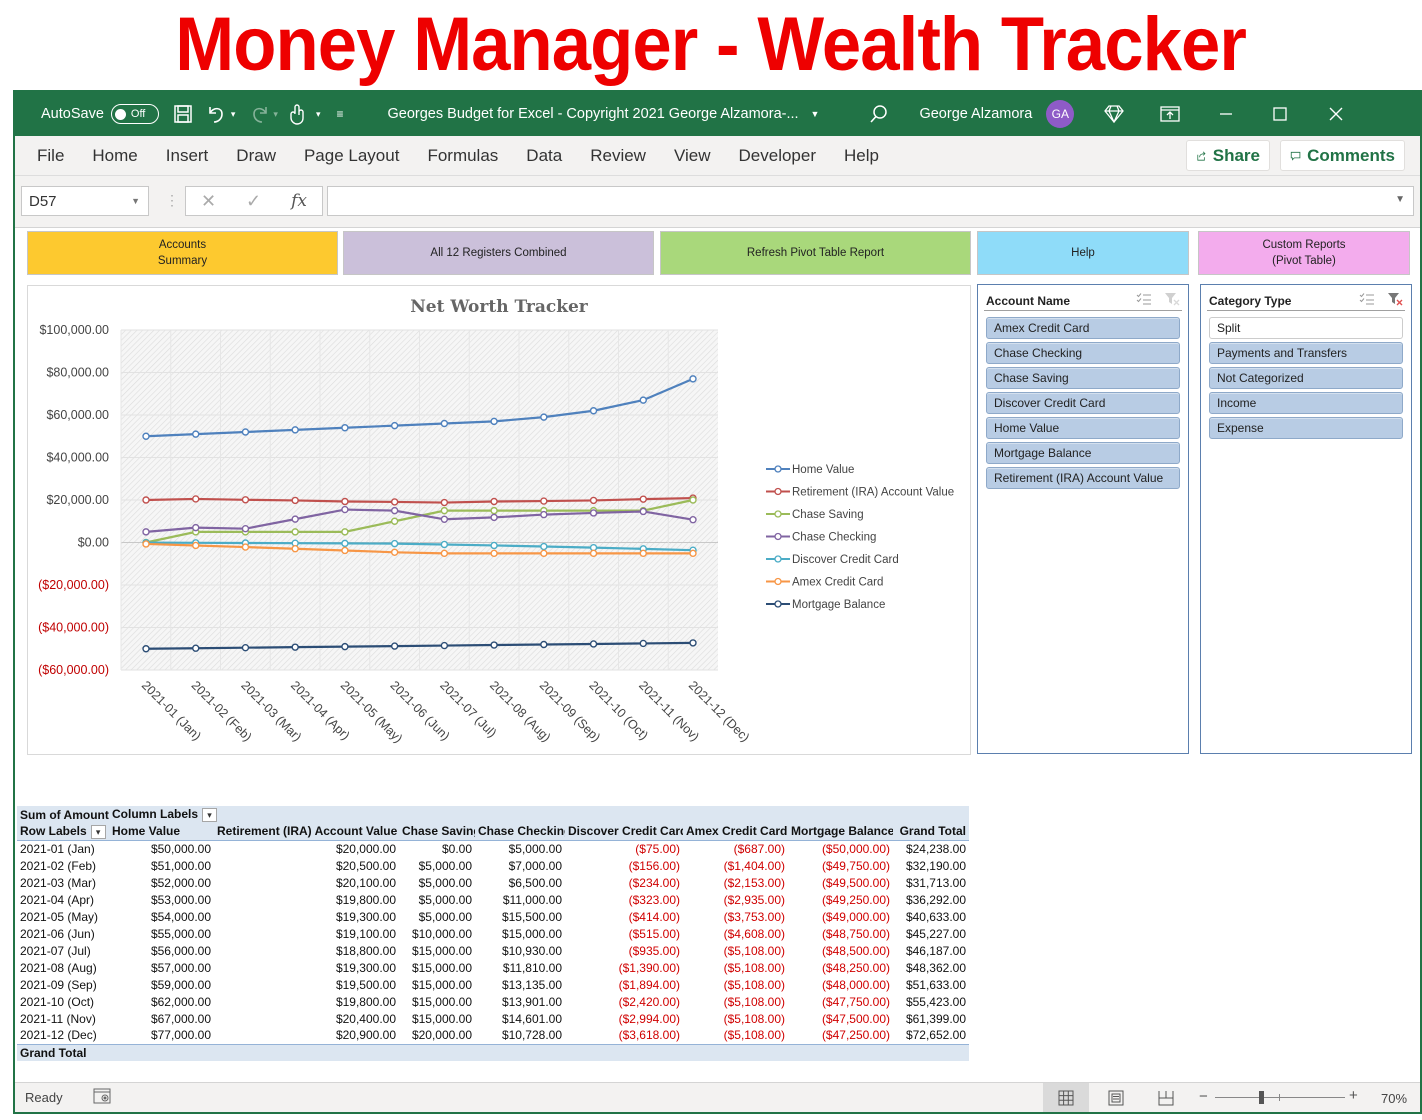 This screenshot has width=1422, height=1120. What do you see at coordinates (161, 832) in the screenshot?
I see `pivot-column-header: Home Value` at bounding box center [161, 832].